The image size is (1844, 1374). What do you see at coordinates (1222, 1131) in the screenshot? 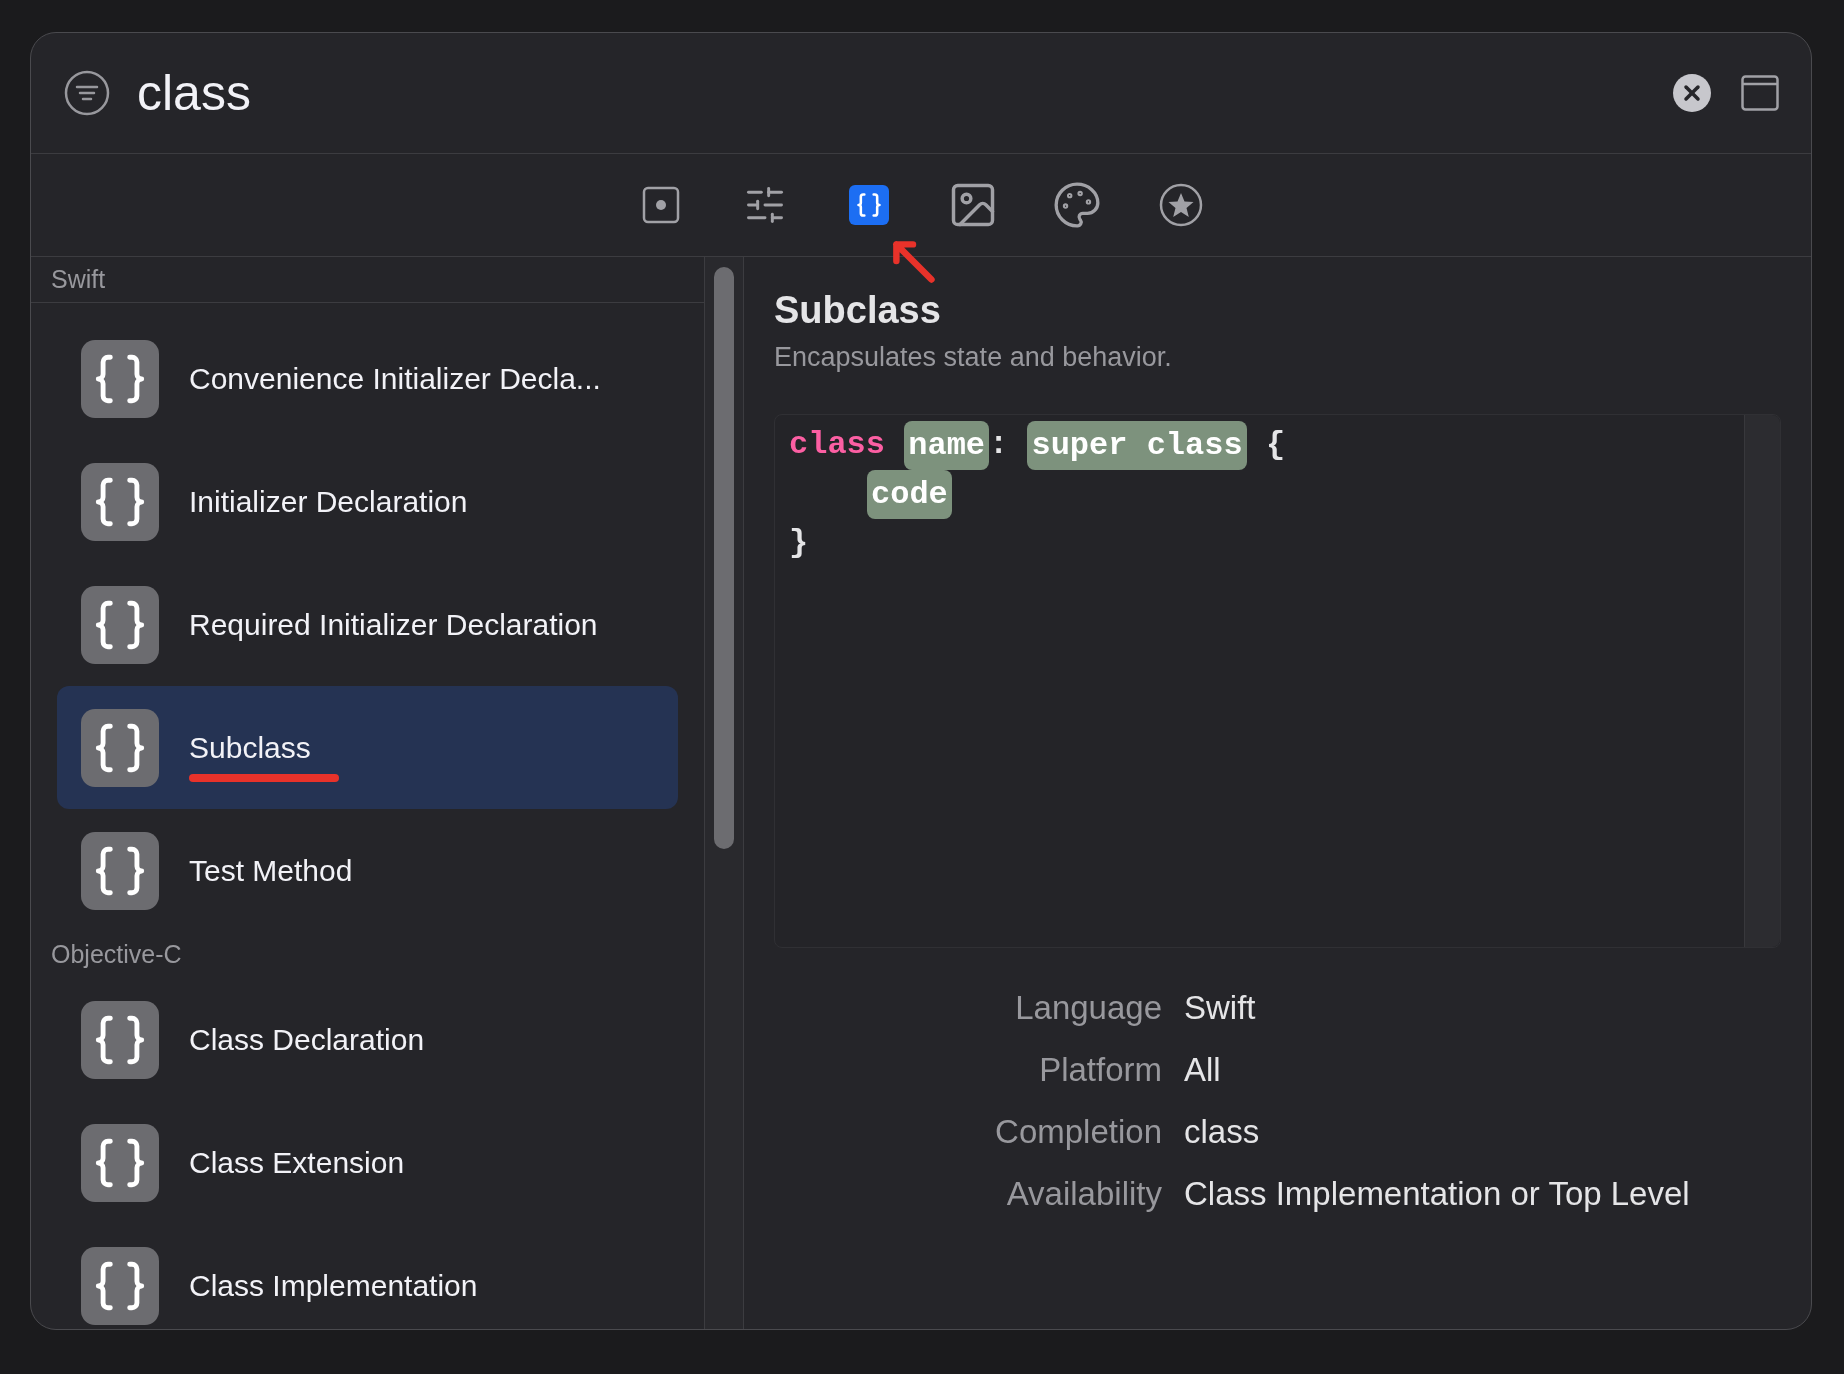
I see `property-value: class` at bounding box center [1222, 1131].